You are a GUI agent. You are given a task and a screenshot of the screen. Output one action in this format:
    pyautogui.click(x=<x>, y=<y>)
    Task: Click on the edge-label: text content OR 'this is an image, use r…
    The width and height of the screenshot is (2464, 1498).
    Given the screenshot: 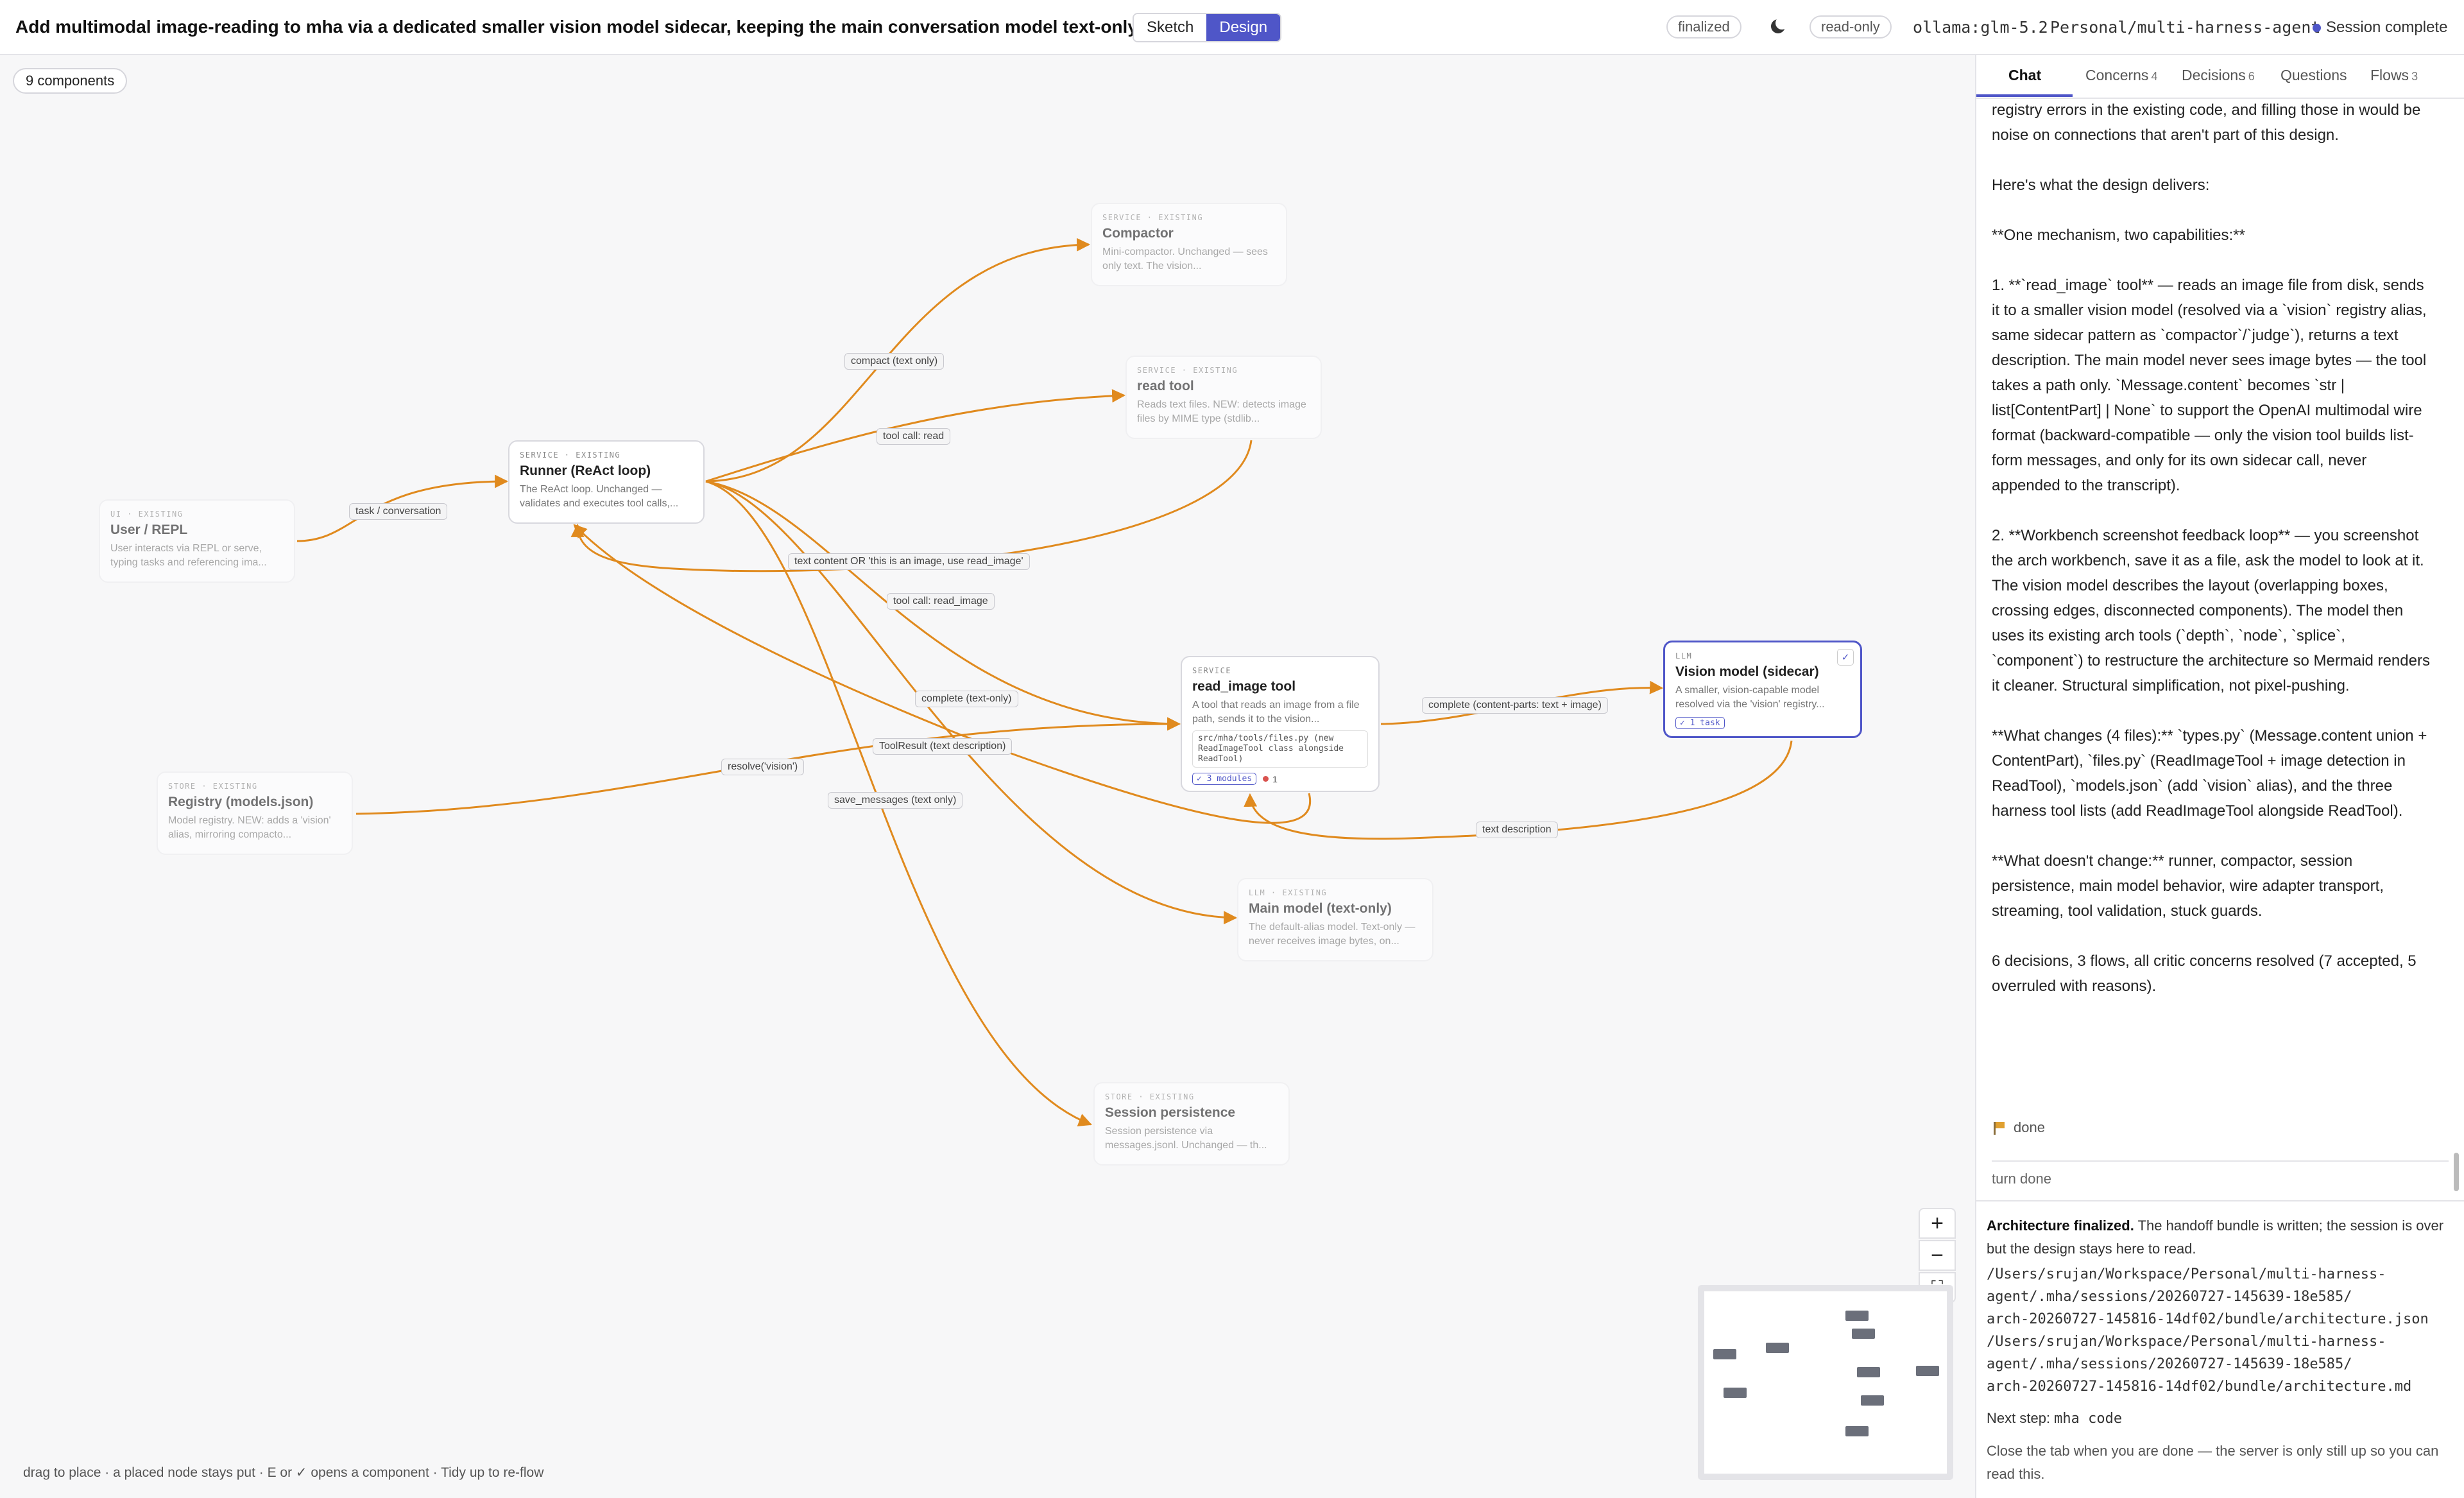 What is the action you would take?
    pyautogui.click(x=909, y=561)
    